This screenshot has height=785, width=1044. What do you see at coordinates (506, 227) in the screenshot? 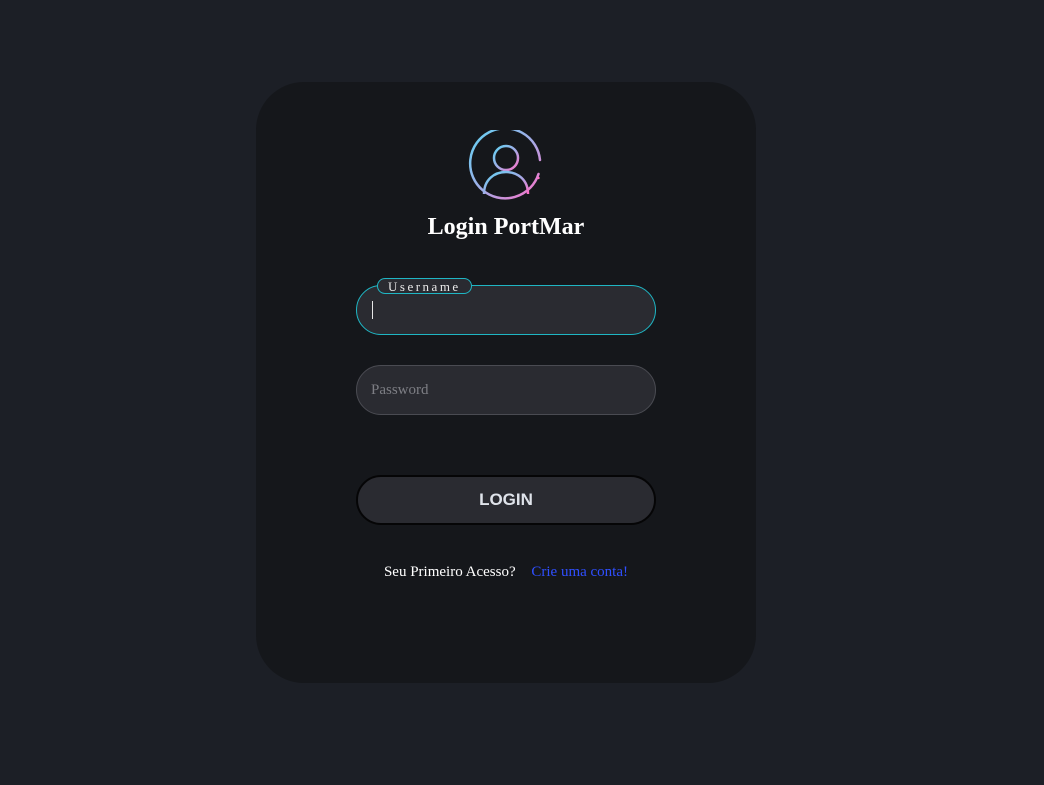
I see `page-title: Login PortMar` at bounding box center [506, 227].